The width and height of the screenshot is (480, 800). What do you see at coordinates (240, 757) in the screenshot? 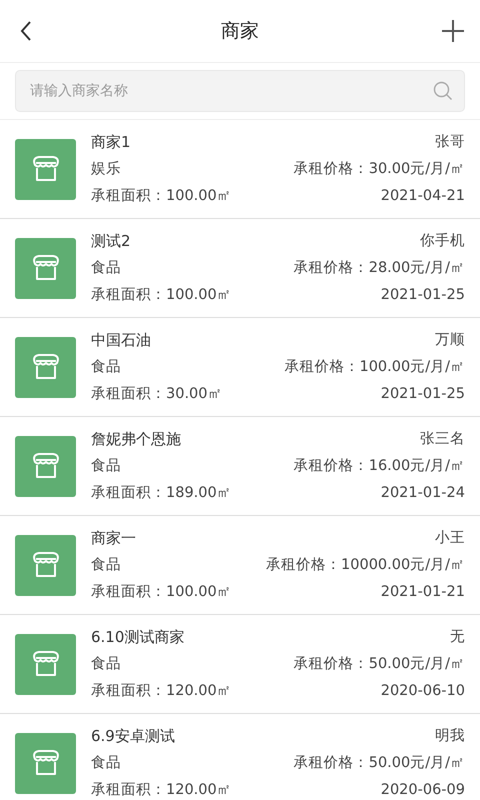
I see `merchant-row: 6.9安卓测试 明我 食品 承租价格：50.00元/月/㎡ 承租面积：120.00㎡ 2020-06-09` at bounding box center [240, 757].